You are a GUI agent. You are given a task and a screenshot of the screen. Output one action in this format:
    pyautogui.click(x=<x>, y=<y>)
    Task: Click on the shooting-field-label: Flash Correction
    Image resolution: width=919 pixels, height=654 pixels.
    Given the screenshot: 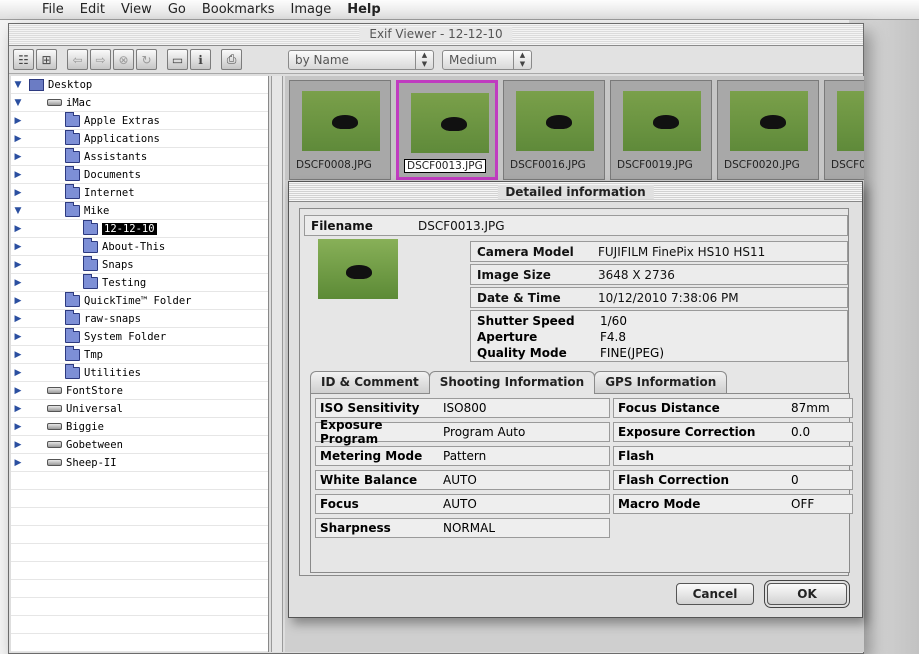 What is the action you would take?
    pyautogui.click(x=674, y=480)
    